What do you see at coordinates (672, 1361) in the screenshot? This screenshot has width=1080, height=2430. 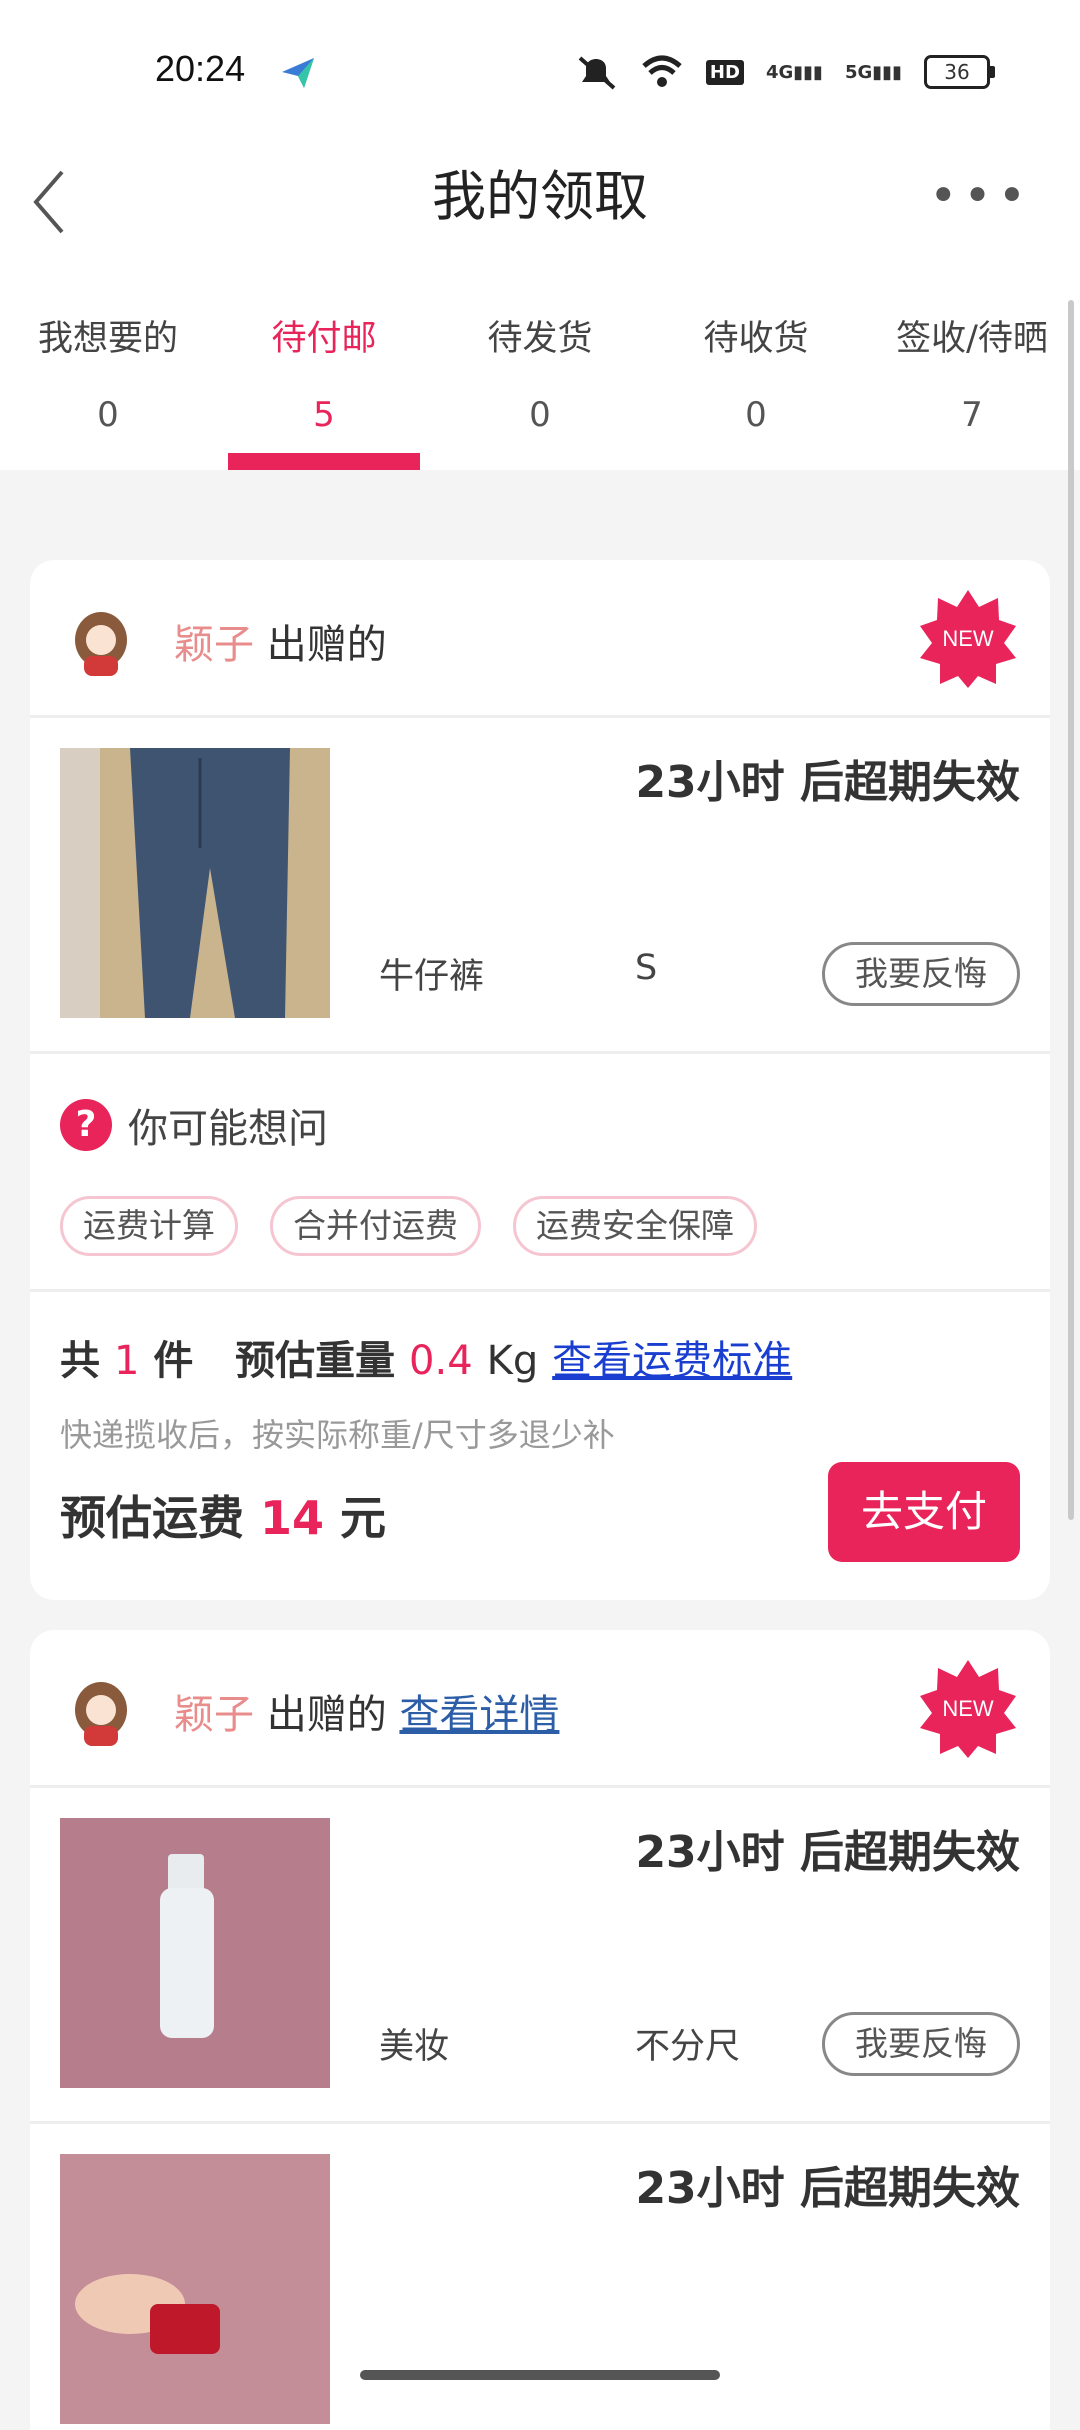 I see `shipping-standard-link: 查看运费标准` at bounding box center [672, 1361].